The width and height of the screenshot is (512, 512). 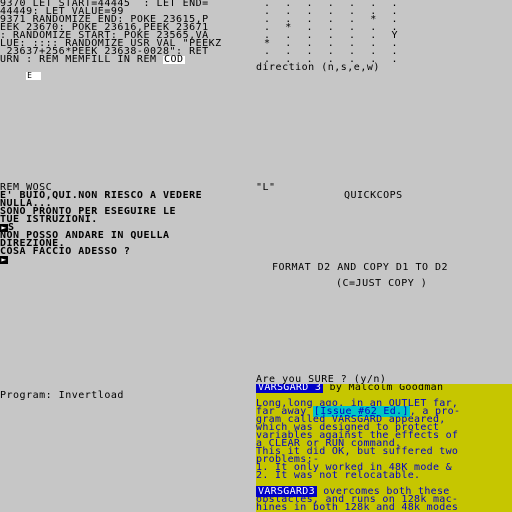 What do you see at coordinates (382, 283) in the screenshot?
I see `format-hint: (C=JUST COPY )` at bounding box center [382, 283].